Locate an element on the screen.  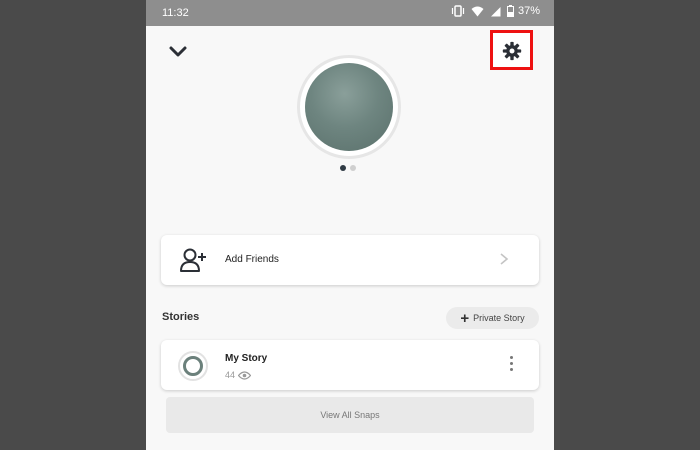
gear-icon is located at coordinates (512, 51).